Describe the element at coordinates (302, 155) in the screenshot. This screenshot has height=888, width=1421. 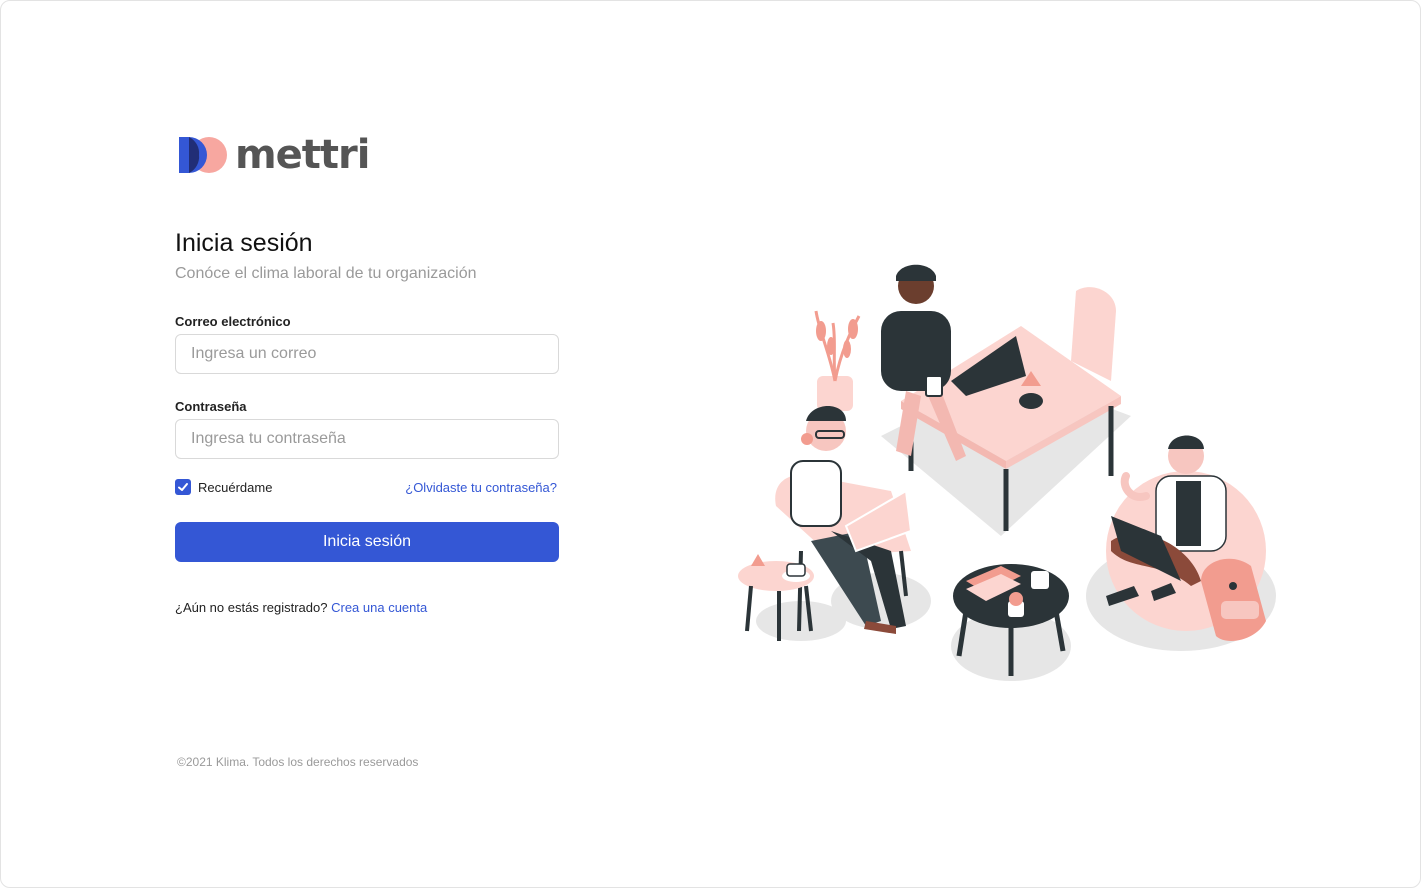
I see `brand-name: mettri` at that location.